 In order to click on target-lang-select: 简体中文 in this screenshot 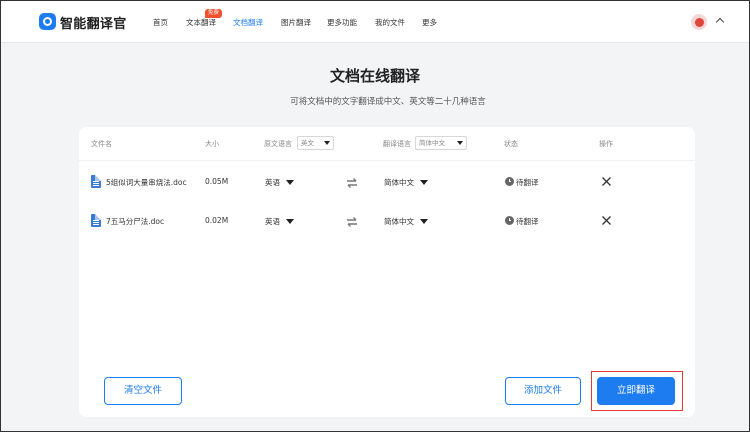, I will do `click(441, 143)`.